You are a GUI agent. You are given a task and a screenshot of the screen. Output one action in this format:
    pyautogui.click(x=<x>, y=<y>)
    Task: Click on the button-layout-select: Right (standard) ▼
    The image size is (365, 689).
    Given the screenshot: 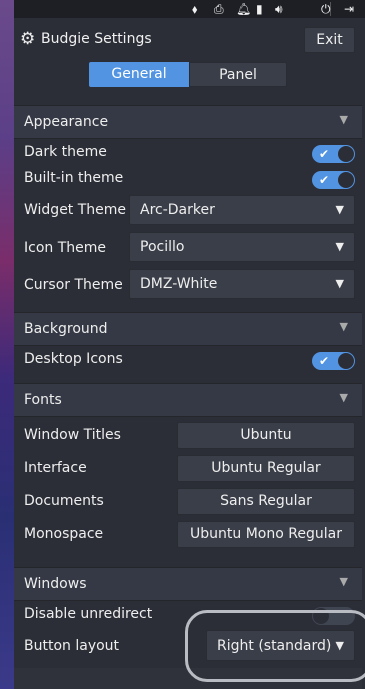 What is the action you would take?
    pyautogui.click(x=280, y=645)
    